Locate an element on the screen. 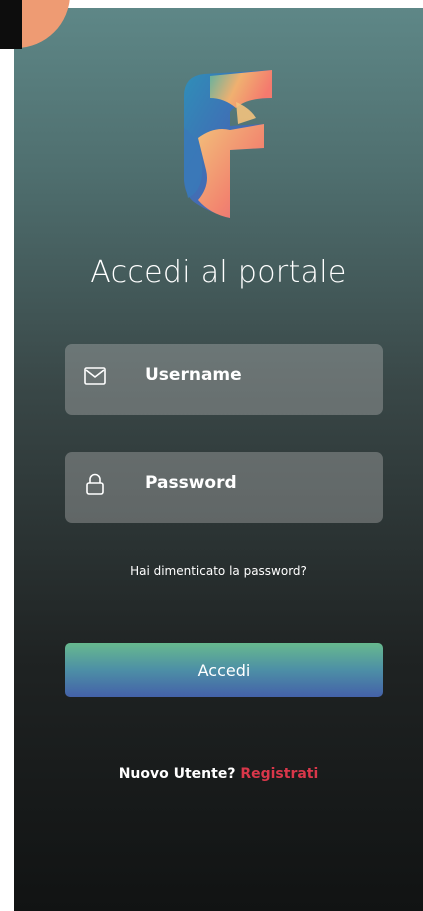 This screenshot has width=423, height=911. signup-question: Nuovo Utente? is located at coordinates (177, 774).